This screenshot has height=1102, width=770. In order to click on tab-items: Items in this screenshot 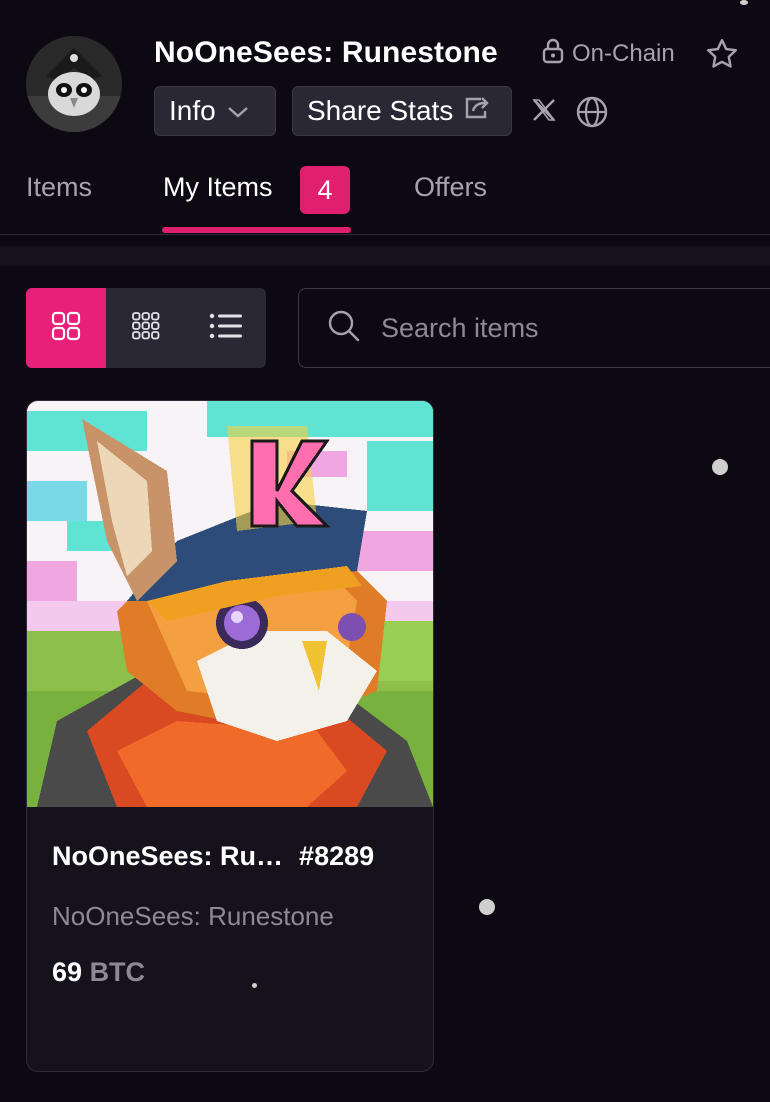, I will do `click(59, 187)`.